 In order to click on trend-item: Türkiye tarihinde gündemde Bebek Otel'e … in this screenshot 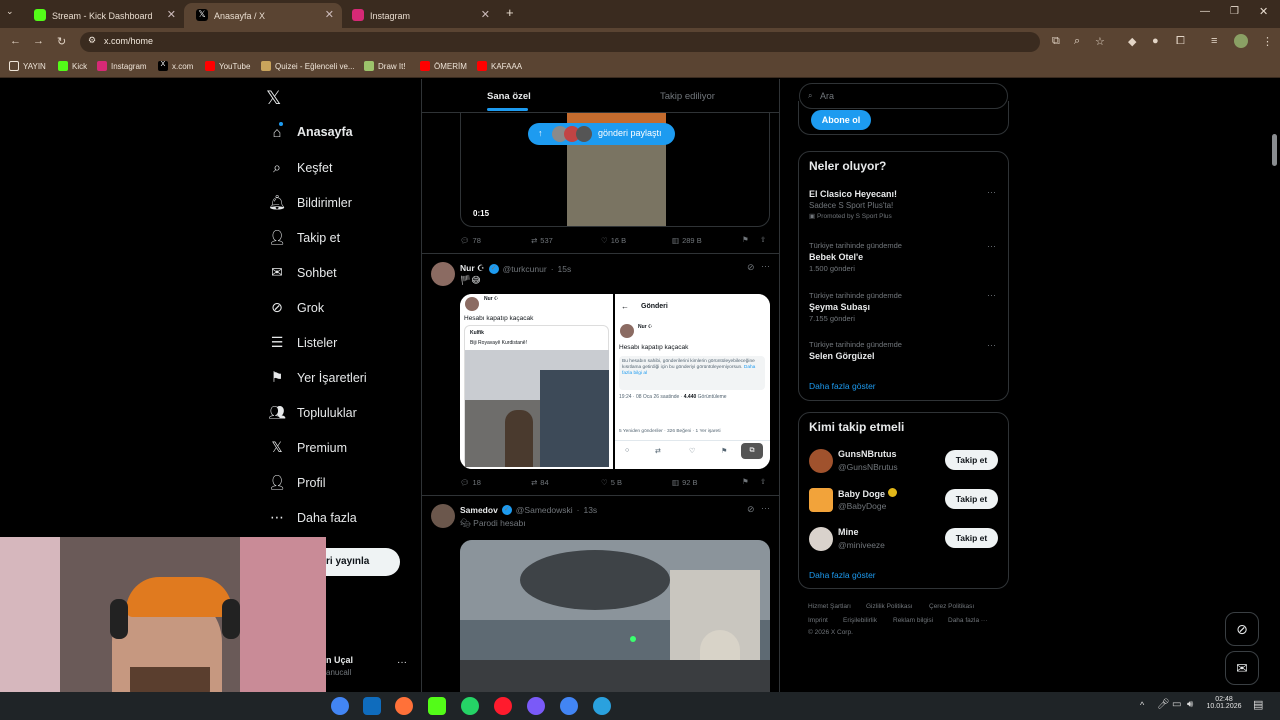, I will do `click(855, 257)`.